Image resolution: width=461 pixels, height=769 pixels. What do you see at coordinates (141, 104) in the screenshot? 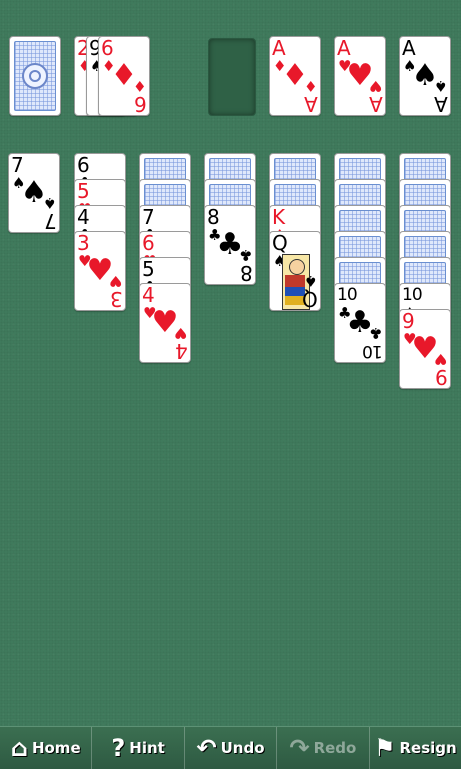
I see `card-rank-inverted: 6` at bounding box center [141, 104].